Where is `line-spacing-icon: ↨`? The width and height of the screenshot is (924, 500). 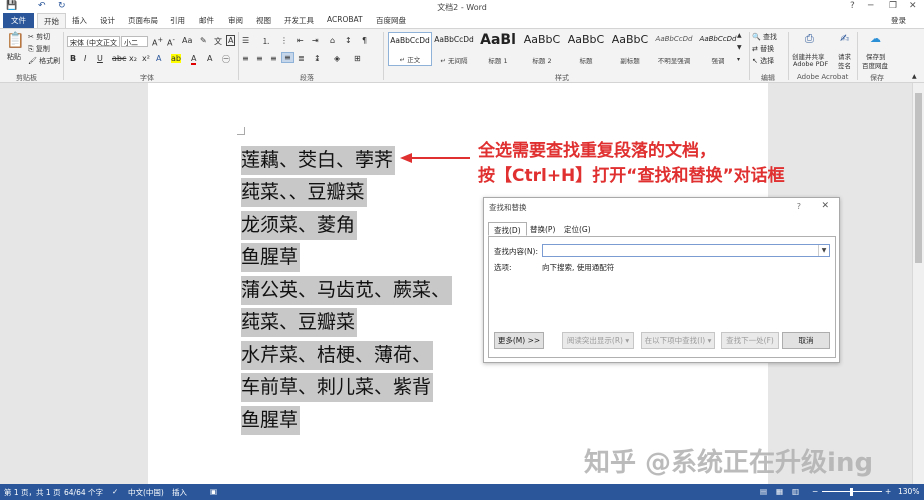
line-spacing-icon: ↨ is located at coordinates (317, 58).